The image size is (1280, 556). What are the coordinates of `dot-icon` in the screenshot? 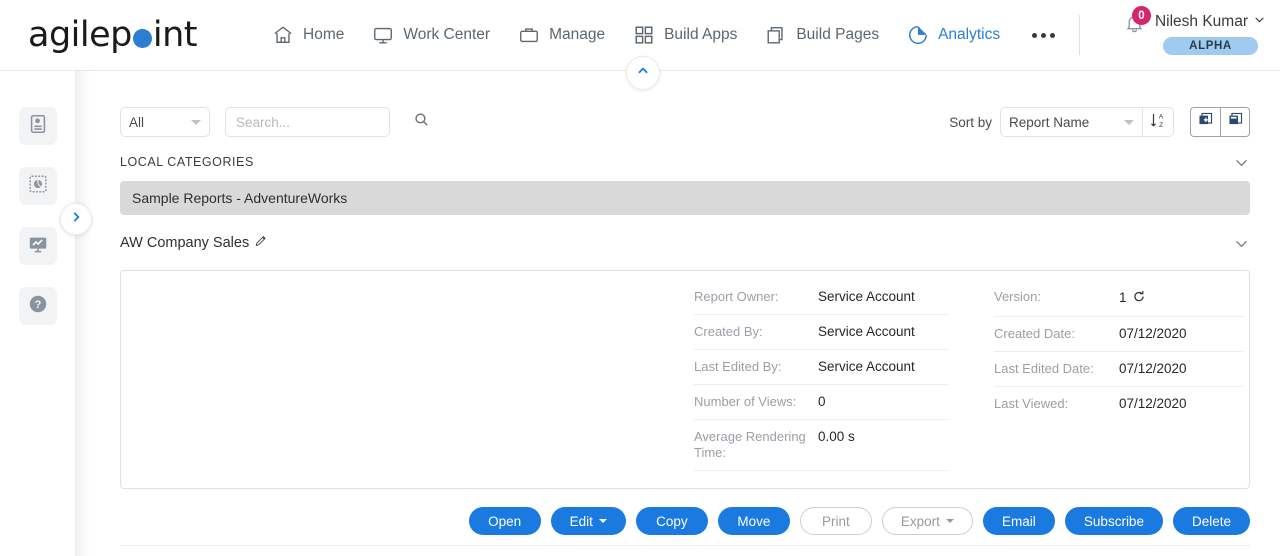 It's located at (1044, 35).